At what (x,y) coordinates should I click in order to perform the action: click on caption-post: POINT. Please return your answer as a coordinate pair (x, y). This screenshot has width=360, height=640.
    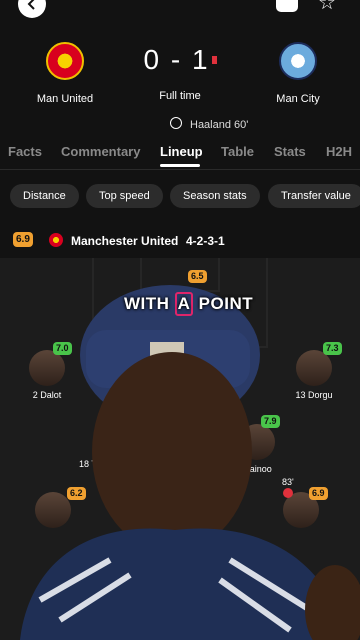
    Looking at the image, I should click on (223, 303).